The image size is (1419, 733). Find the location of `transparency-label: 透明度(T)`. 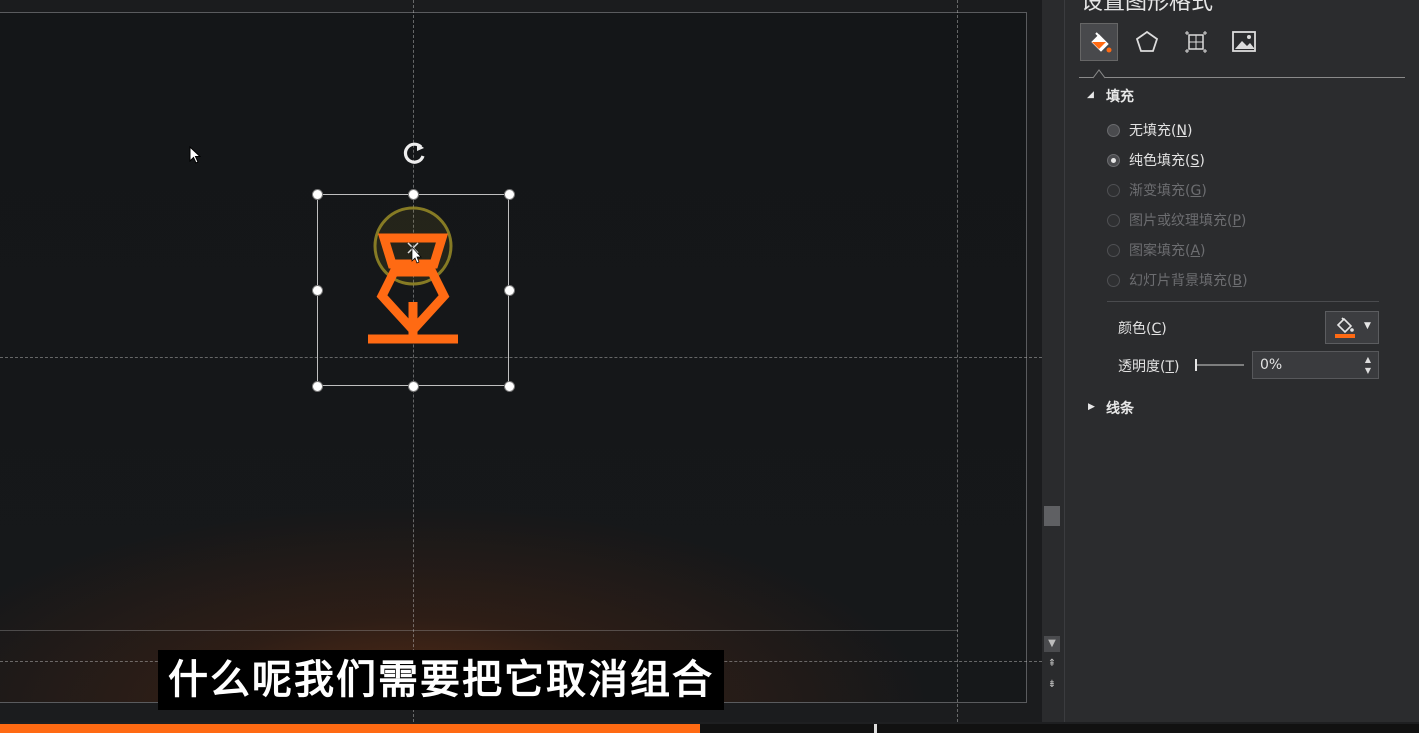

transparency-label: 透明度(T) is located at coordinates (1149, 367).